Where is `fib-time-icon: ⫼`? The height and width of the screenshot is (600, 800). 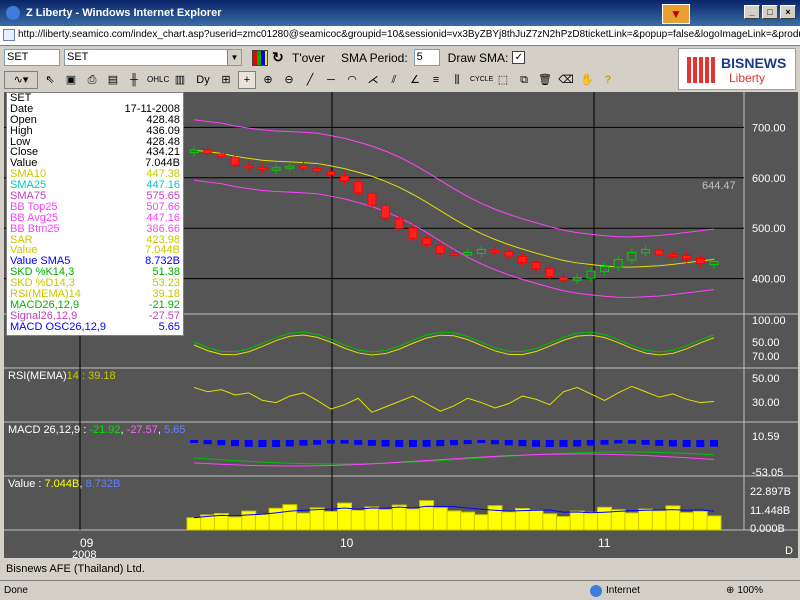
fib-time-icon: ⫼ is located at coordinates (457, 80).